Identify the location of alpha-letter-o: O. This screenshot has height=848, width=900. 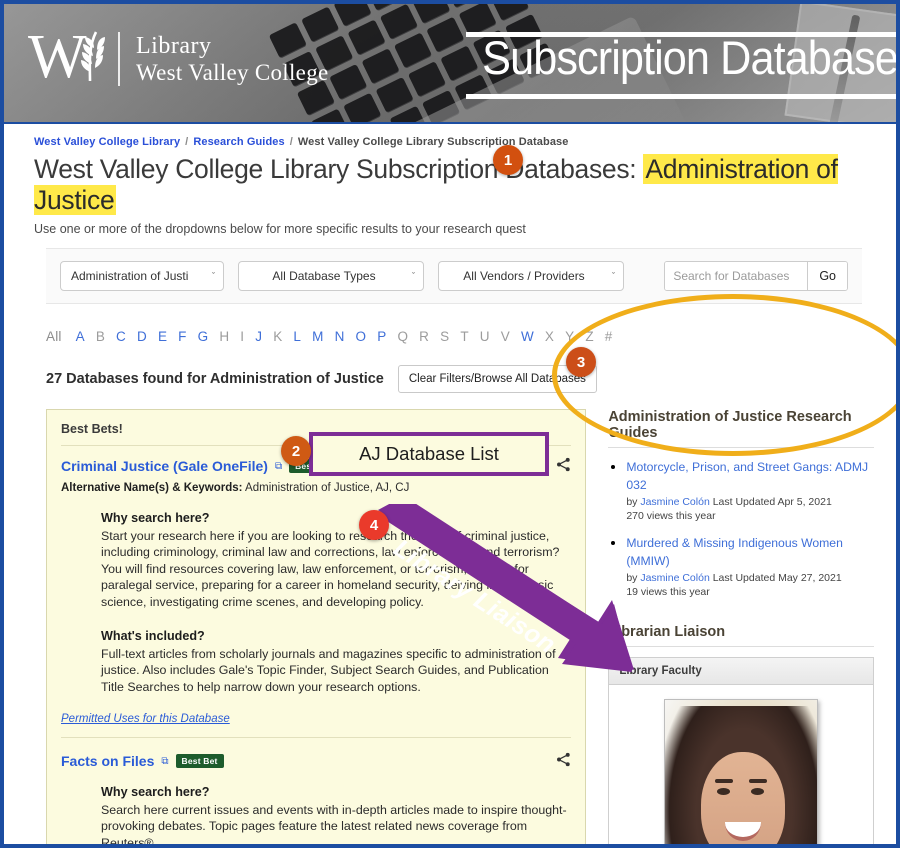
(361, 336).